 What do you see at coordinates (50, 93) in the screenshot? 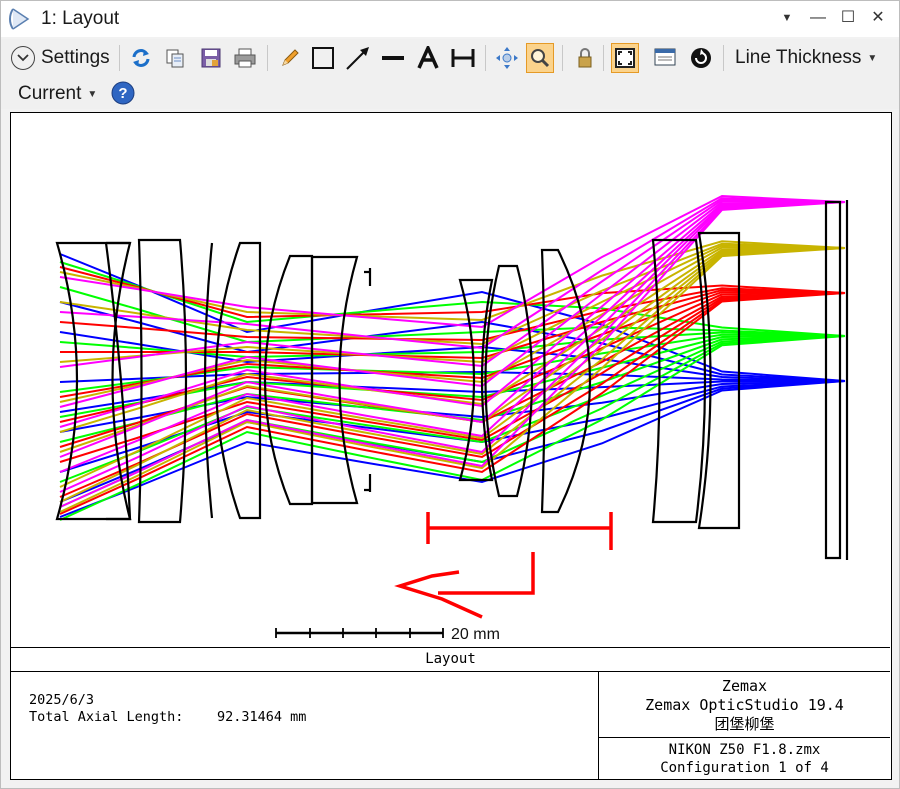
I see `current-label: Current` at bounding box center [50, 93].